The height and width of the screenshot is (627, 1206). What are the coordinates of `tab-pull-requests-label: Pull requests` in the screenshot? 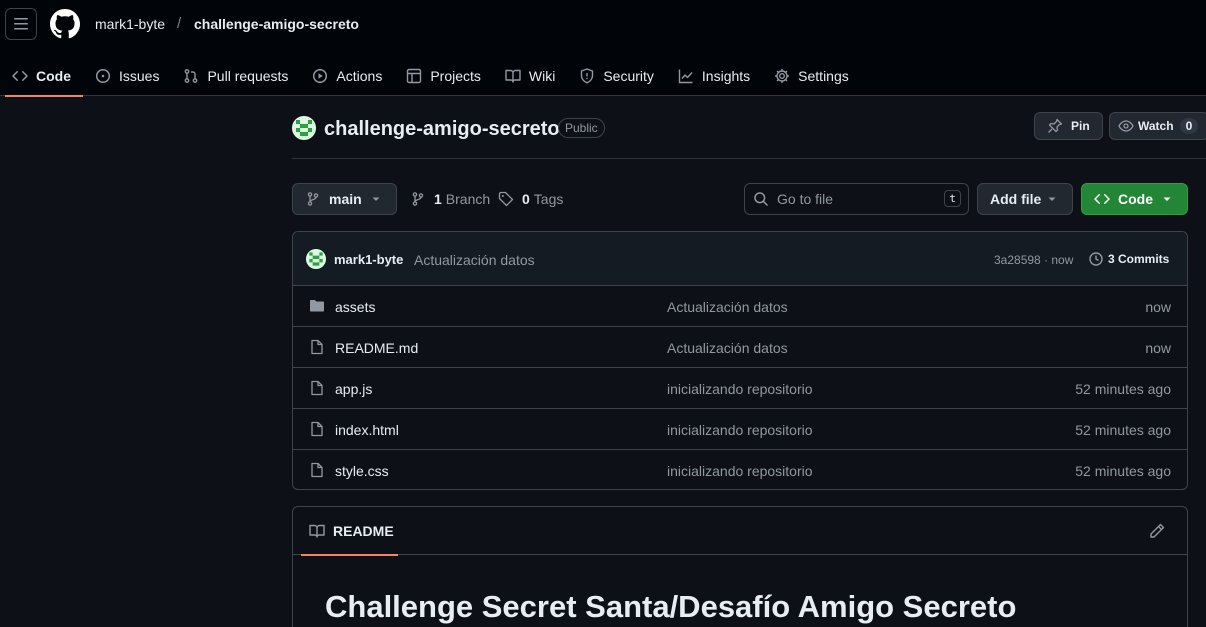 It's located at (248, 76).